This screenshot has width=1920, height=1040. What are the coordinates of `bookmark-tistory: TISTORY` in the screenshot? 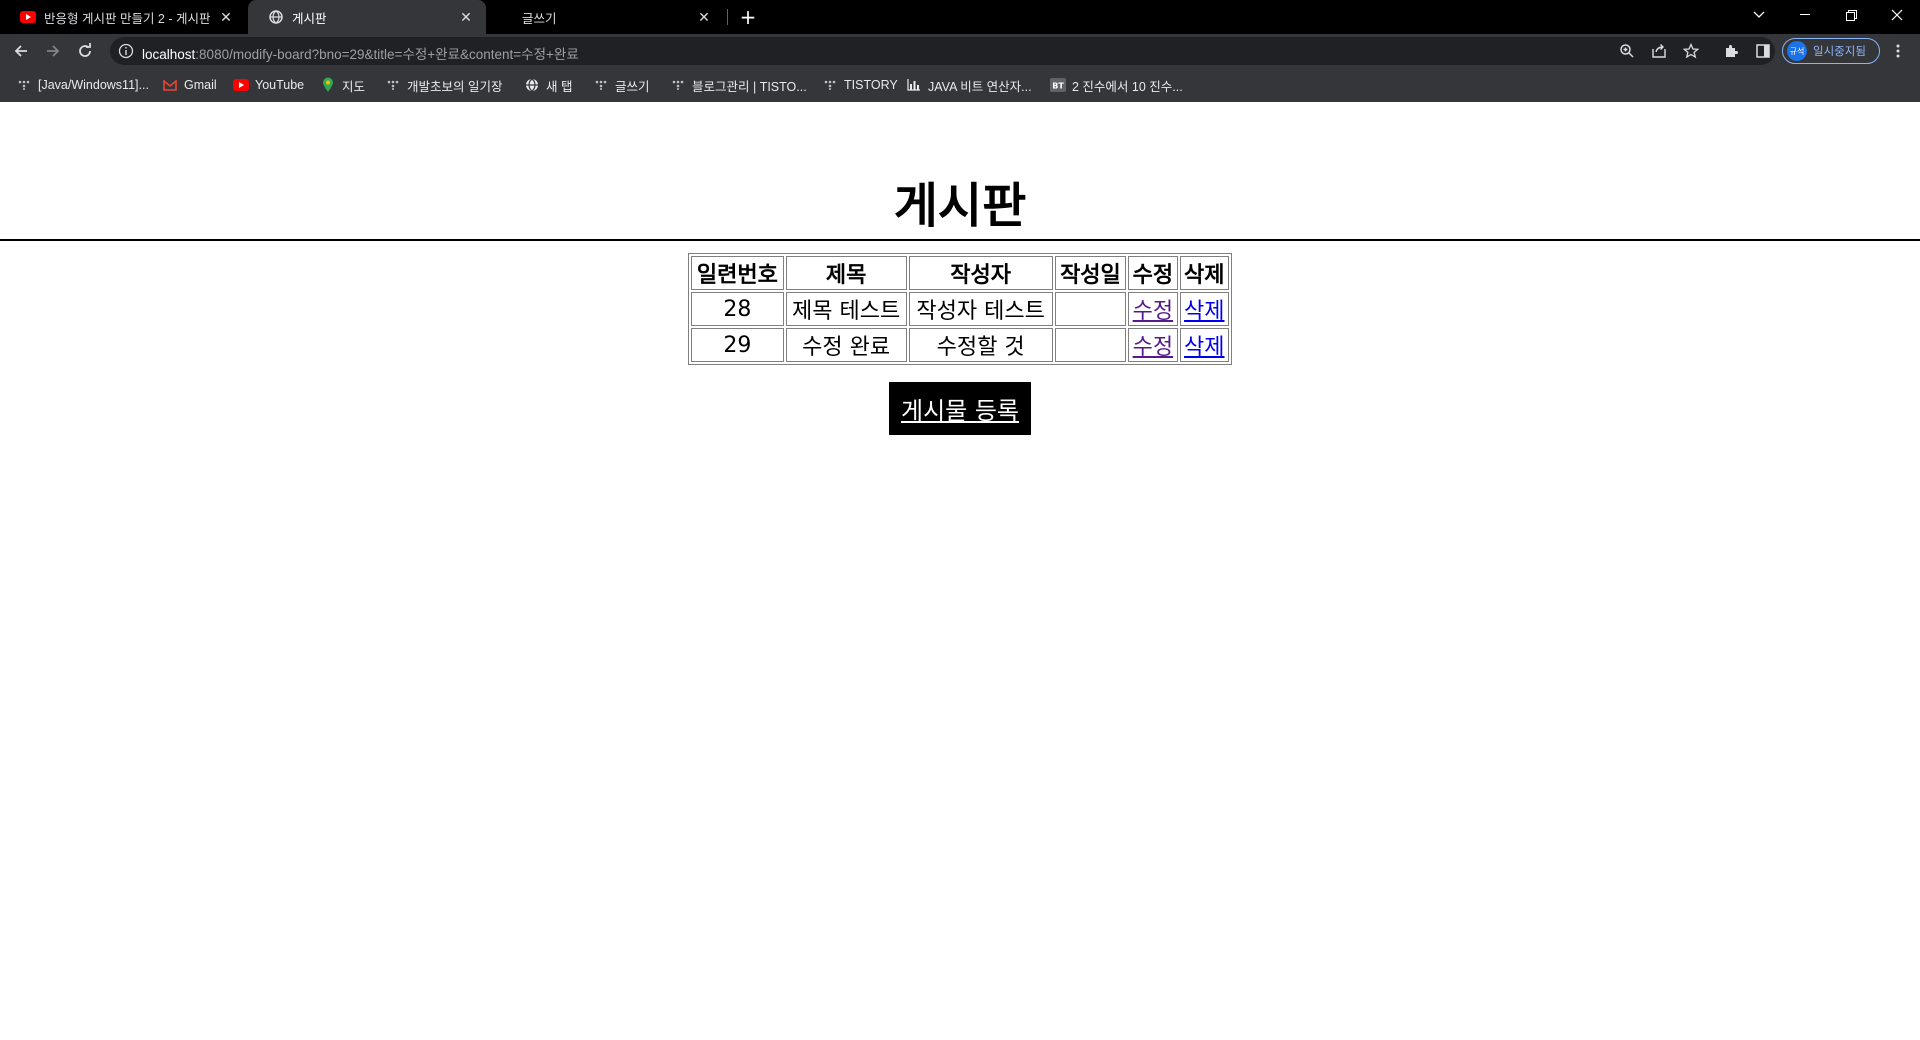 It's located at (860, 85).